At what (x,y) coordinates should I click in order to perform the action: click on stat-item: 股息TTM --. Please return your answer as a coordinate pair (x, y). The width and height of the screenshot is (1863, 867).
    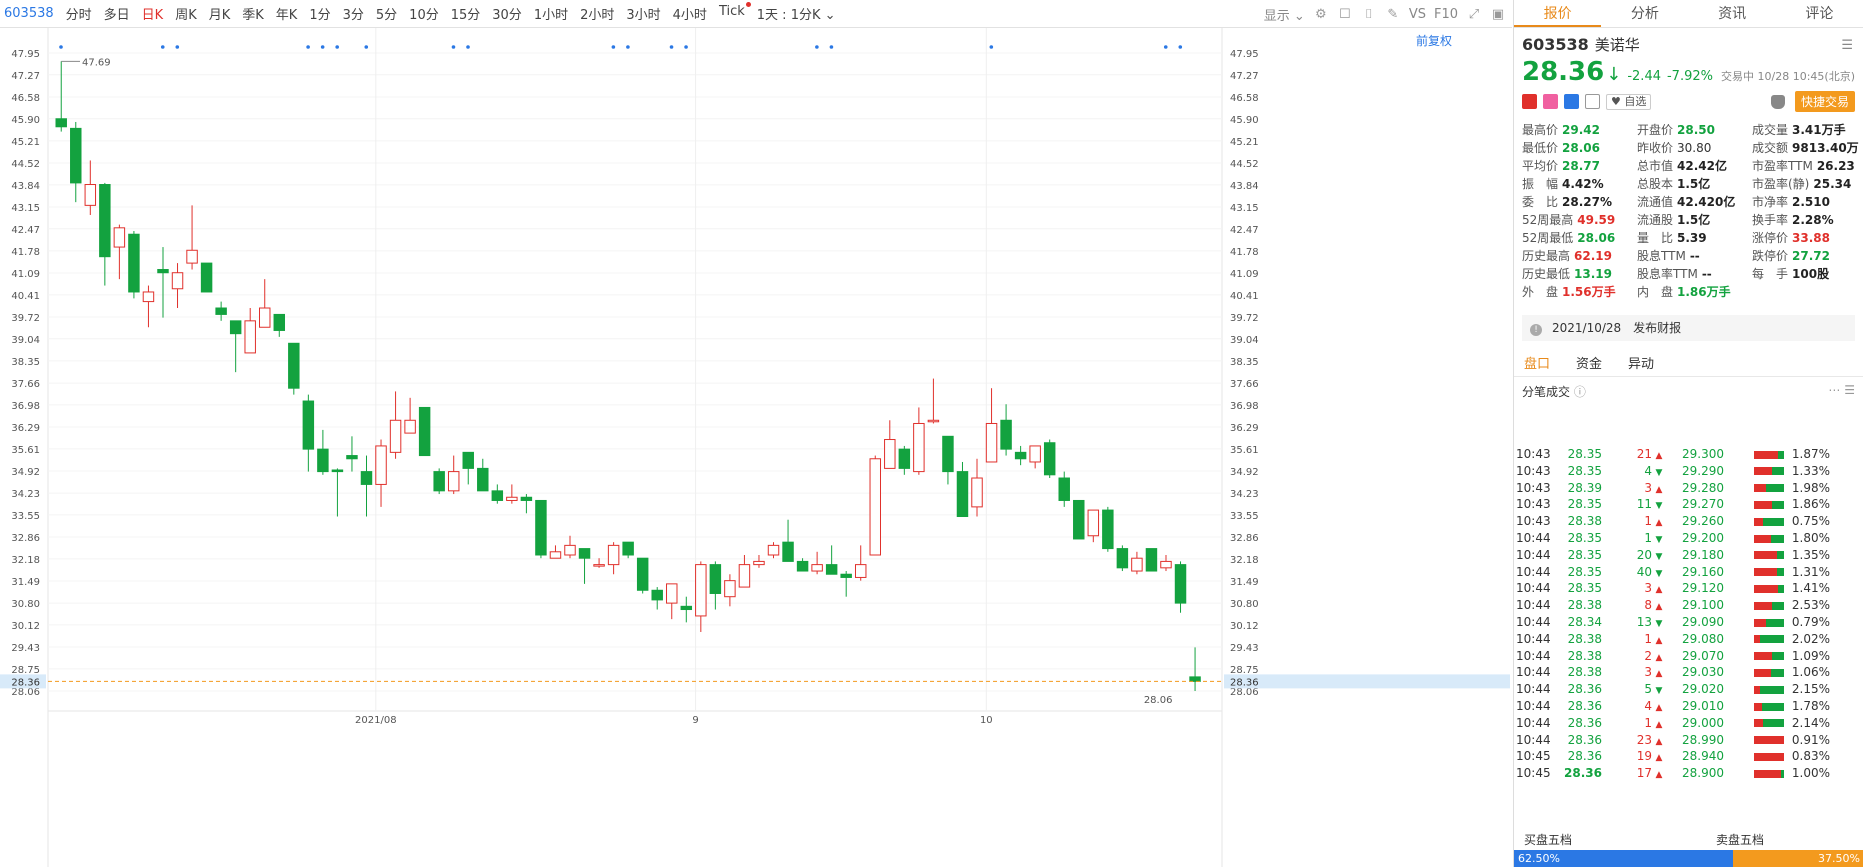
    Looking at the image, I should click on (1668, 256).